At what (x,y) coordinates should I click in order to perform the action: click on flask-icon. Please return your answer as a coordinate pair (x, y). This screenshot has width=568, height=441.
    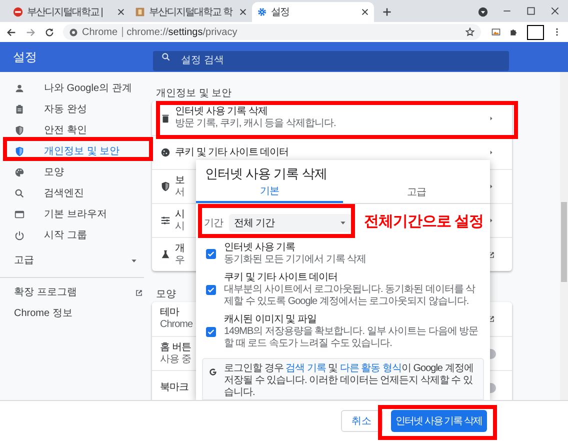
    Looking at the image, I should click on (165, 254).